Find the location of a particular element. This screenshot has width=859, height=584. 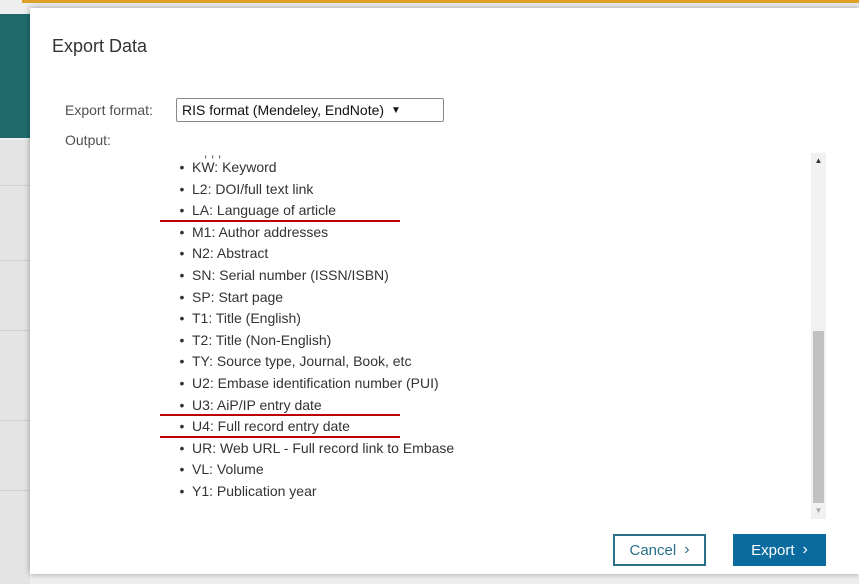

field-list-item: • L2: DOI/full text link is located at coordinates (313, 190).